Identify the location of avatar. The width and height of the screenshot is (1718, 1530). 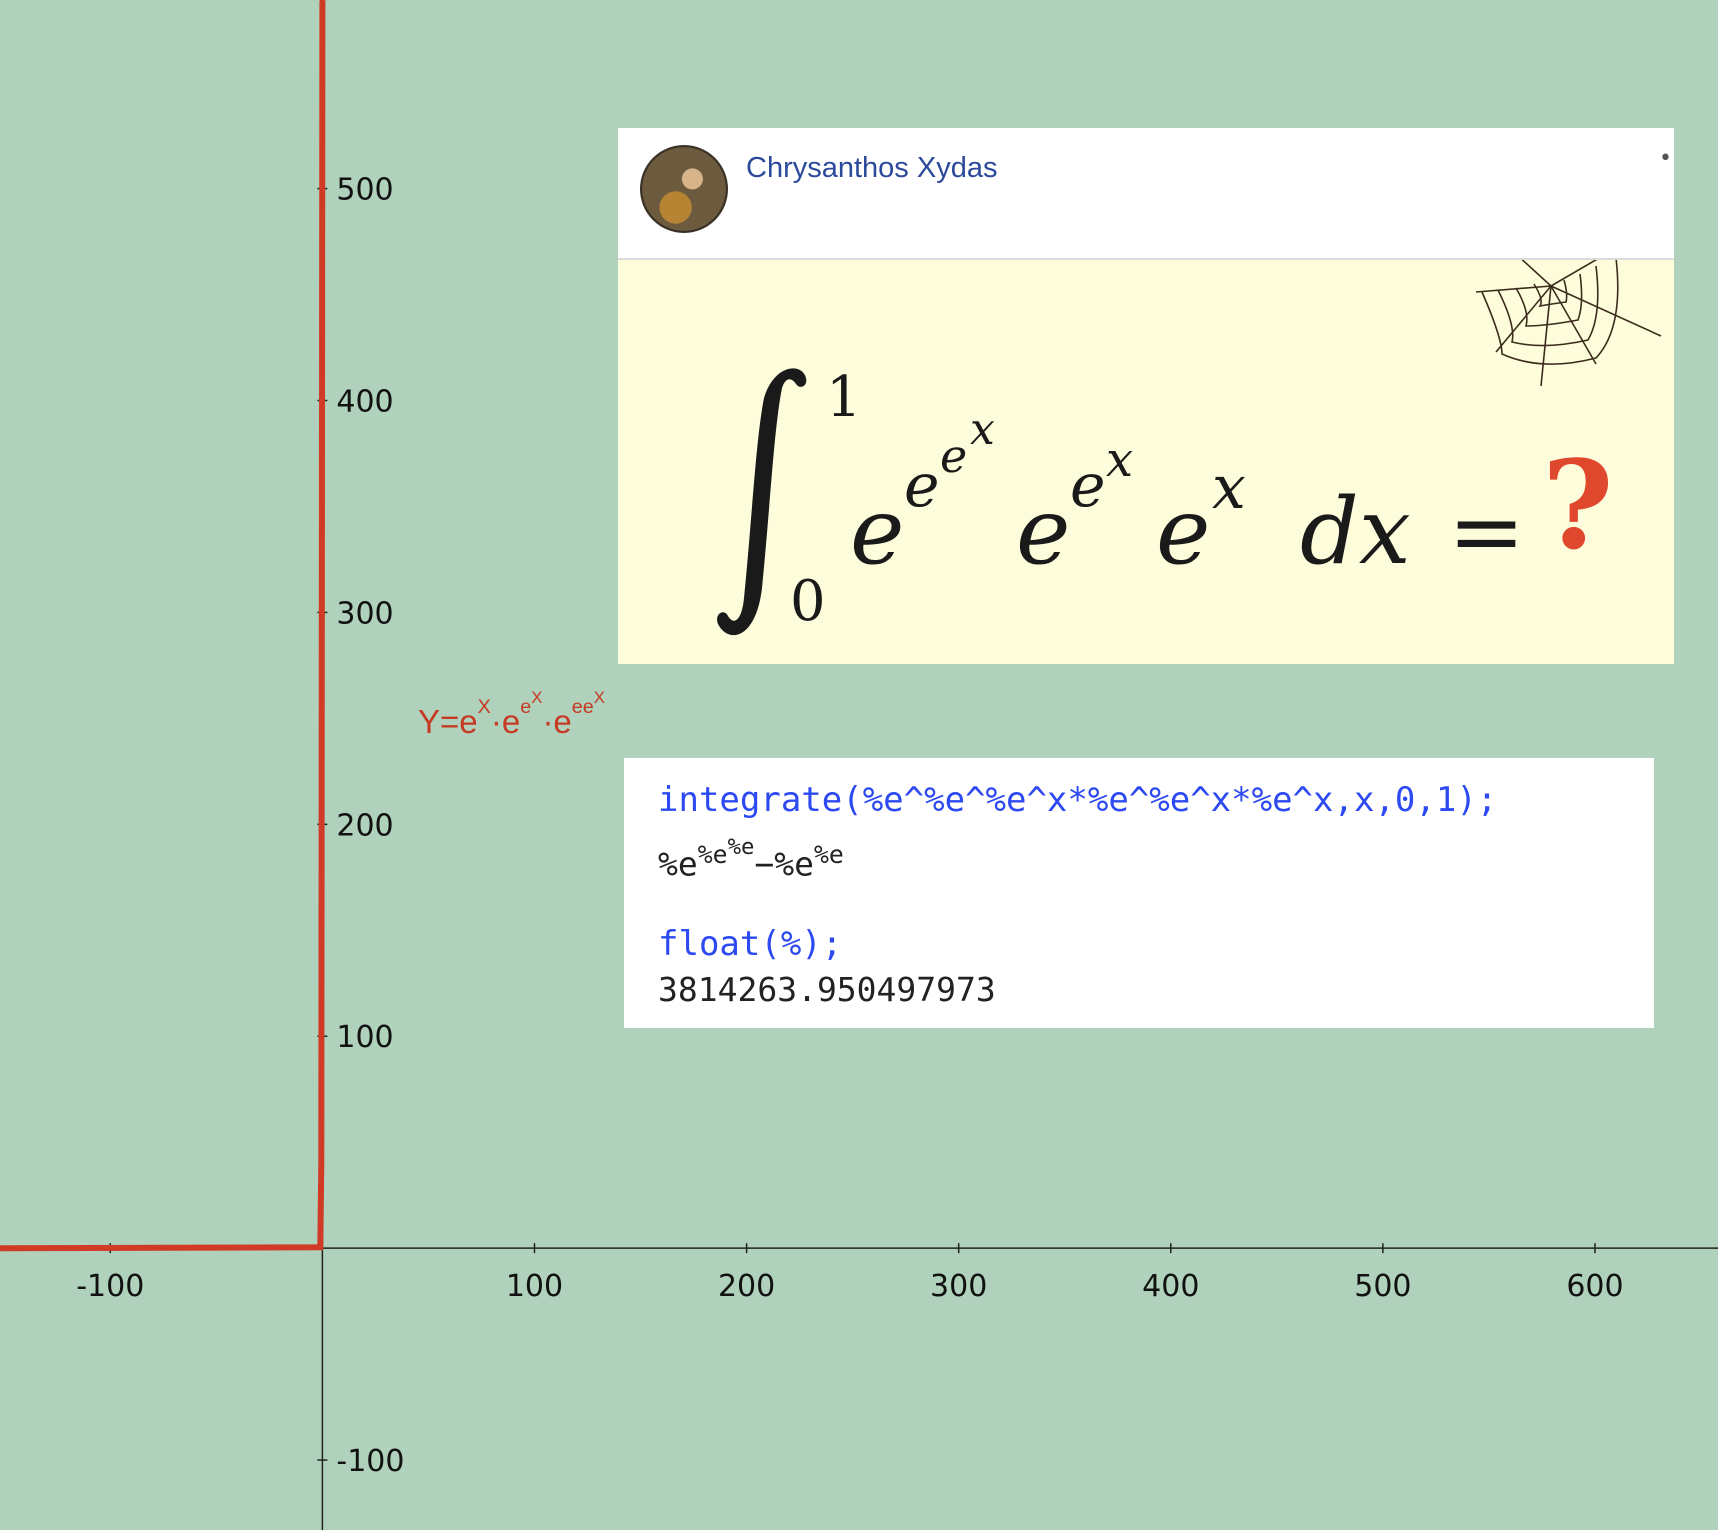
(684, 189).